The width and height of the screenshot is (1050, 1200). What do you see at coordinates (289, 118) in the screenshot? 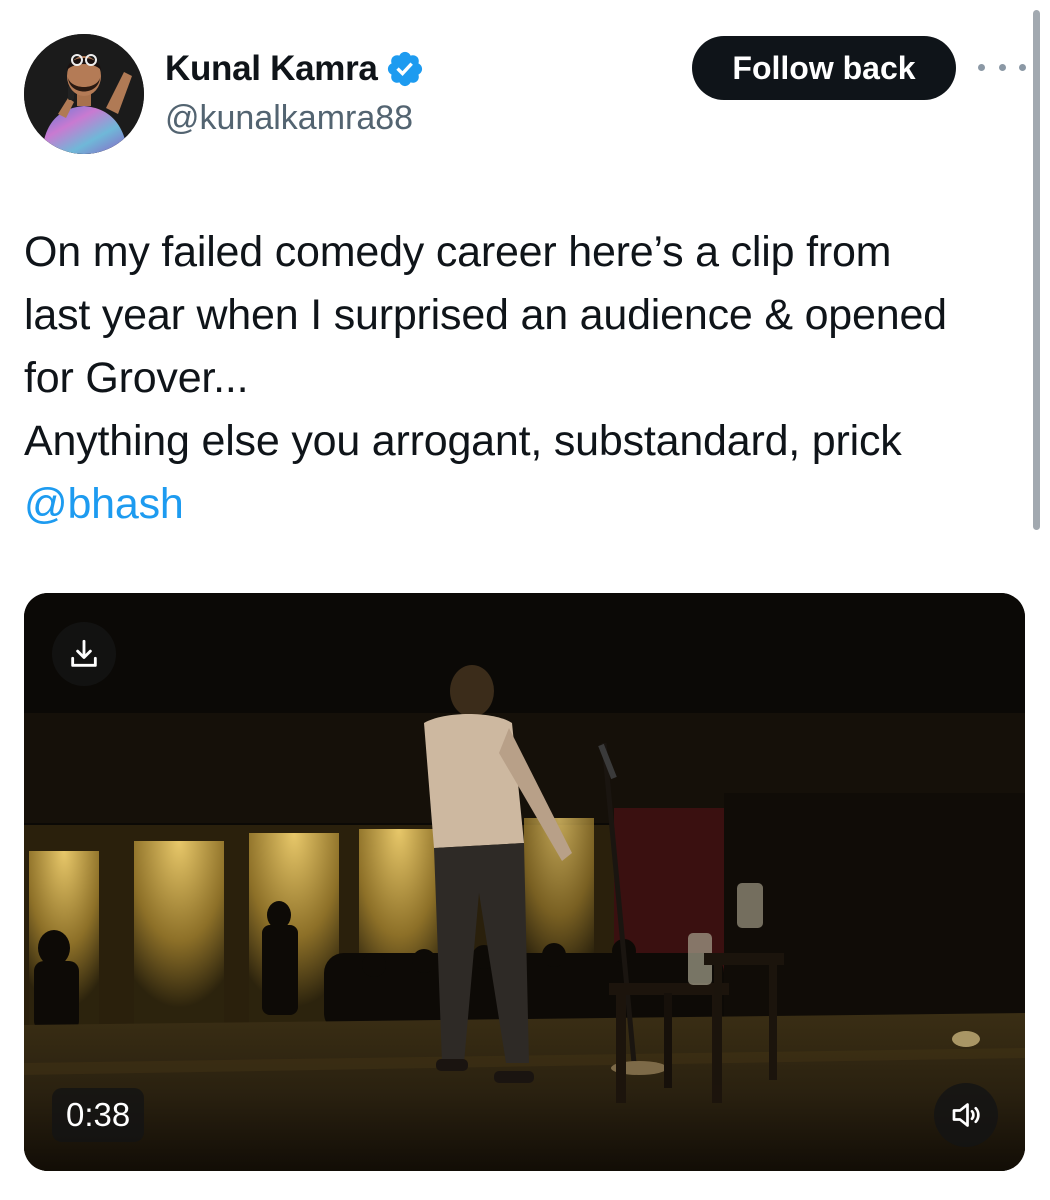
I see `author-handle: @kunalkamra88` at bounding box center [289, 118].